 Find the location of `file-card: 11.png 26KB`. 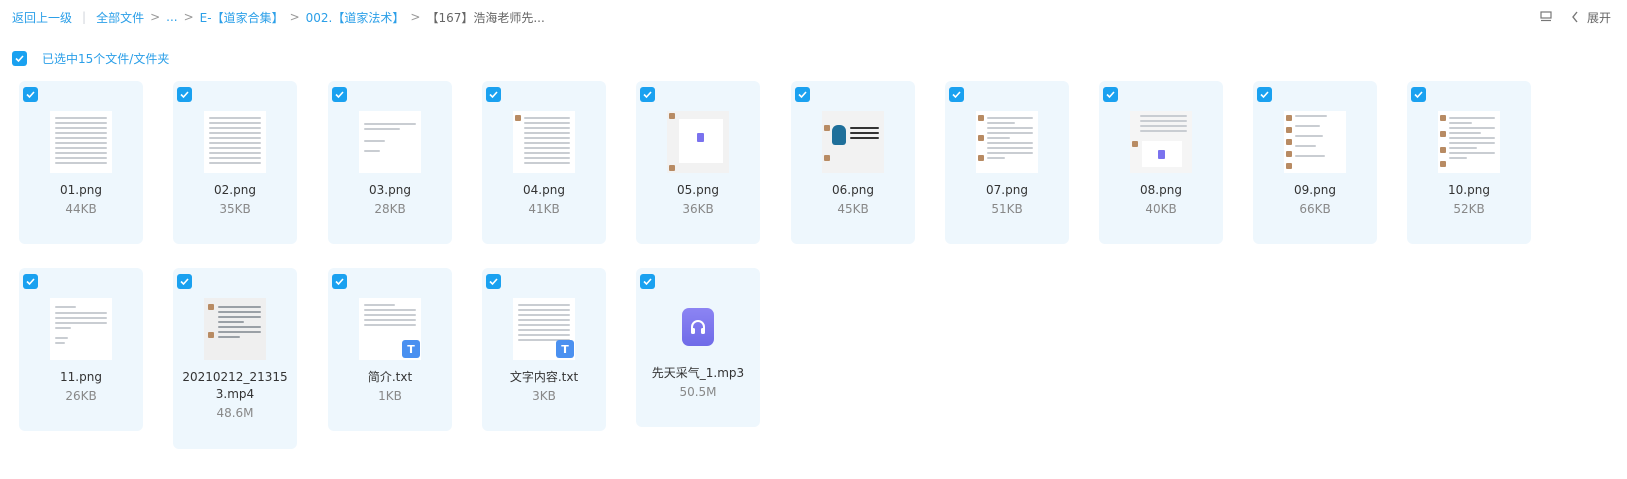

file-card: 11.png 26KB is located at coordinates (81, 349).